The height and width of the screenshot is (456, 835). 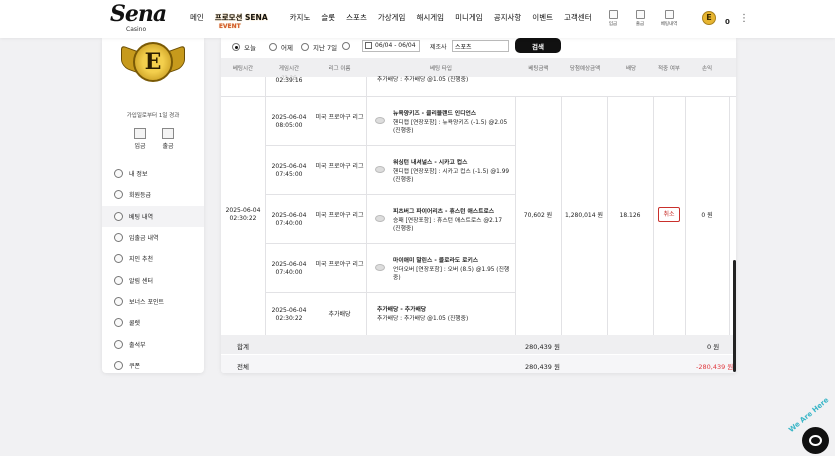 I want to click on col-divider, so click(x=729, y=215).